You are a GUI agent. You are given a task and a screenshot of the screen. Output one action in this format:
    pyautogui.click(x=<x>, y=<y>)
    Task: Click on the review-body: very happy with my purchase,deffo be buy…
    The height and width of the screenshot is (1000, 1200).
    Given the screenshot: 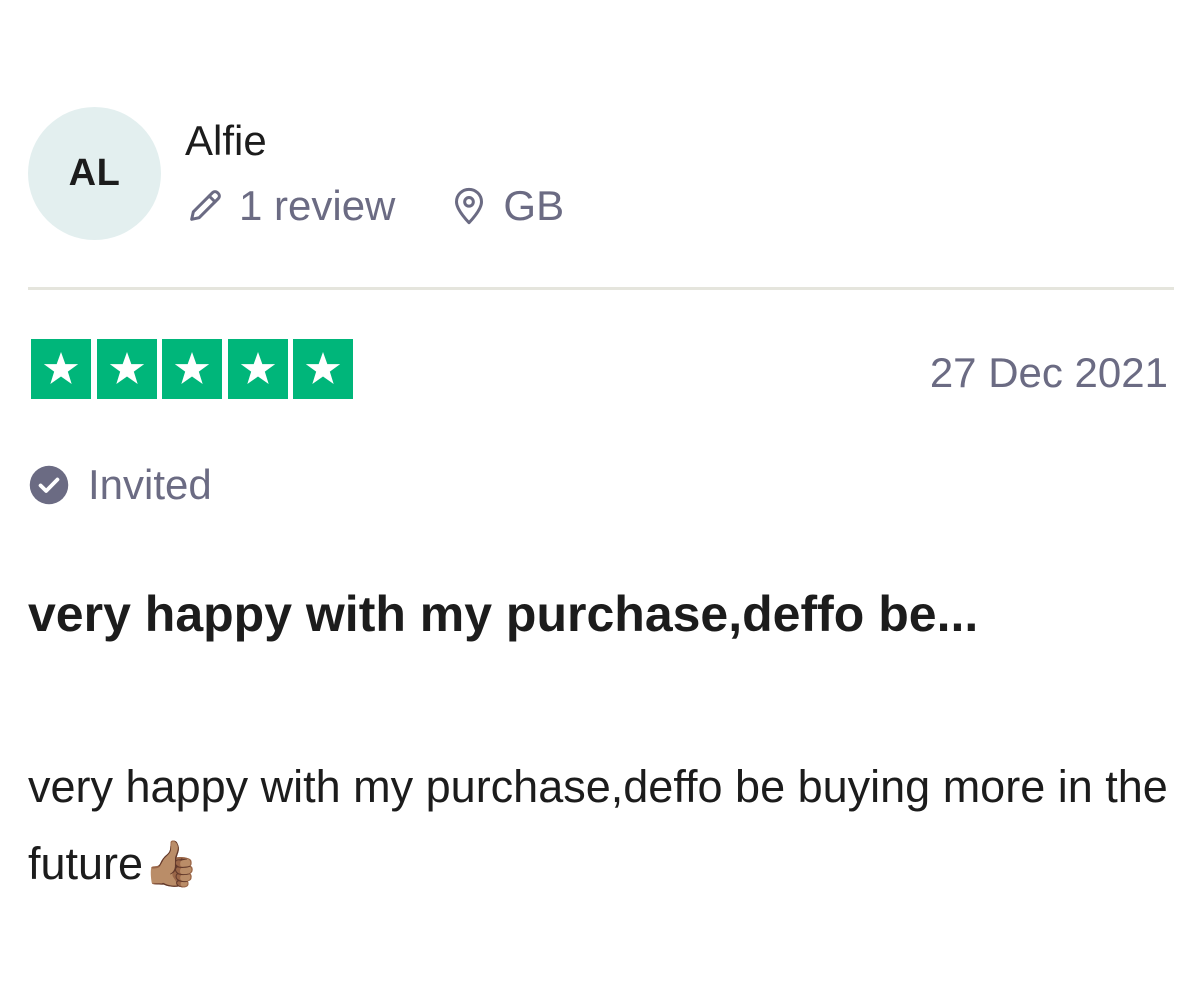 What is the action you would take?
    pyautogui.click(x=598, y=825)
    